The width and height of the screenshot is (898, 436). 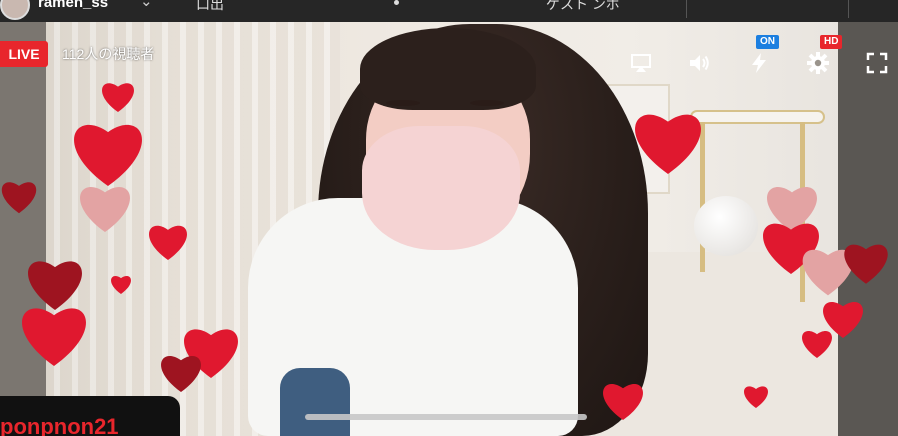 What do you see at coordinates (583, 6) in the screenshot?
I see `top-bar-partial-right: ゲスト ンボ` at bounding box center [583, 6].